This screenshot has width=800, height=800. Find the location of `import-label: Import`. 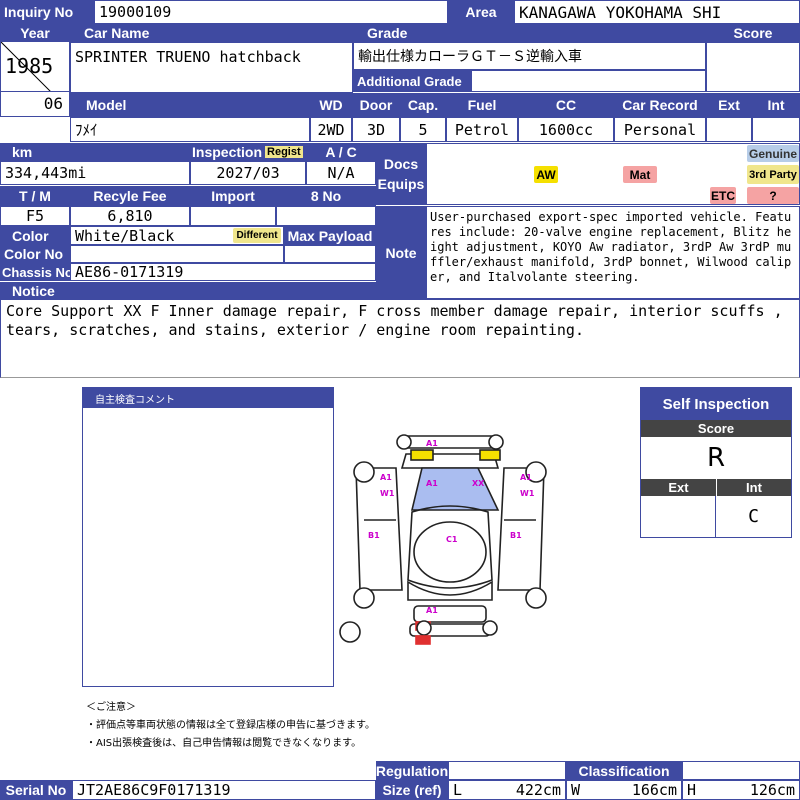

import-label: Import is located at coordinates (233, 196).